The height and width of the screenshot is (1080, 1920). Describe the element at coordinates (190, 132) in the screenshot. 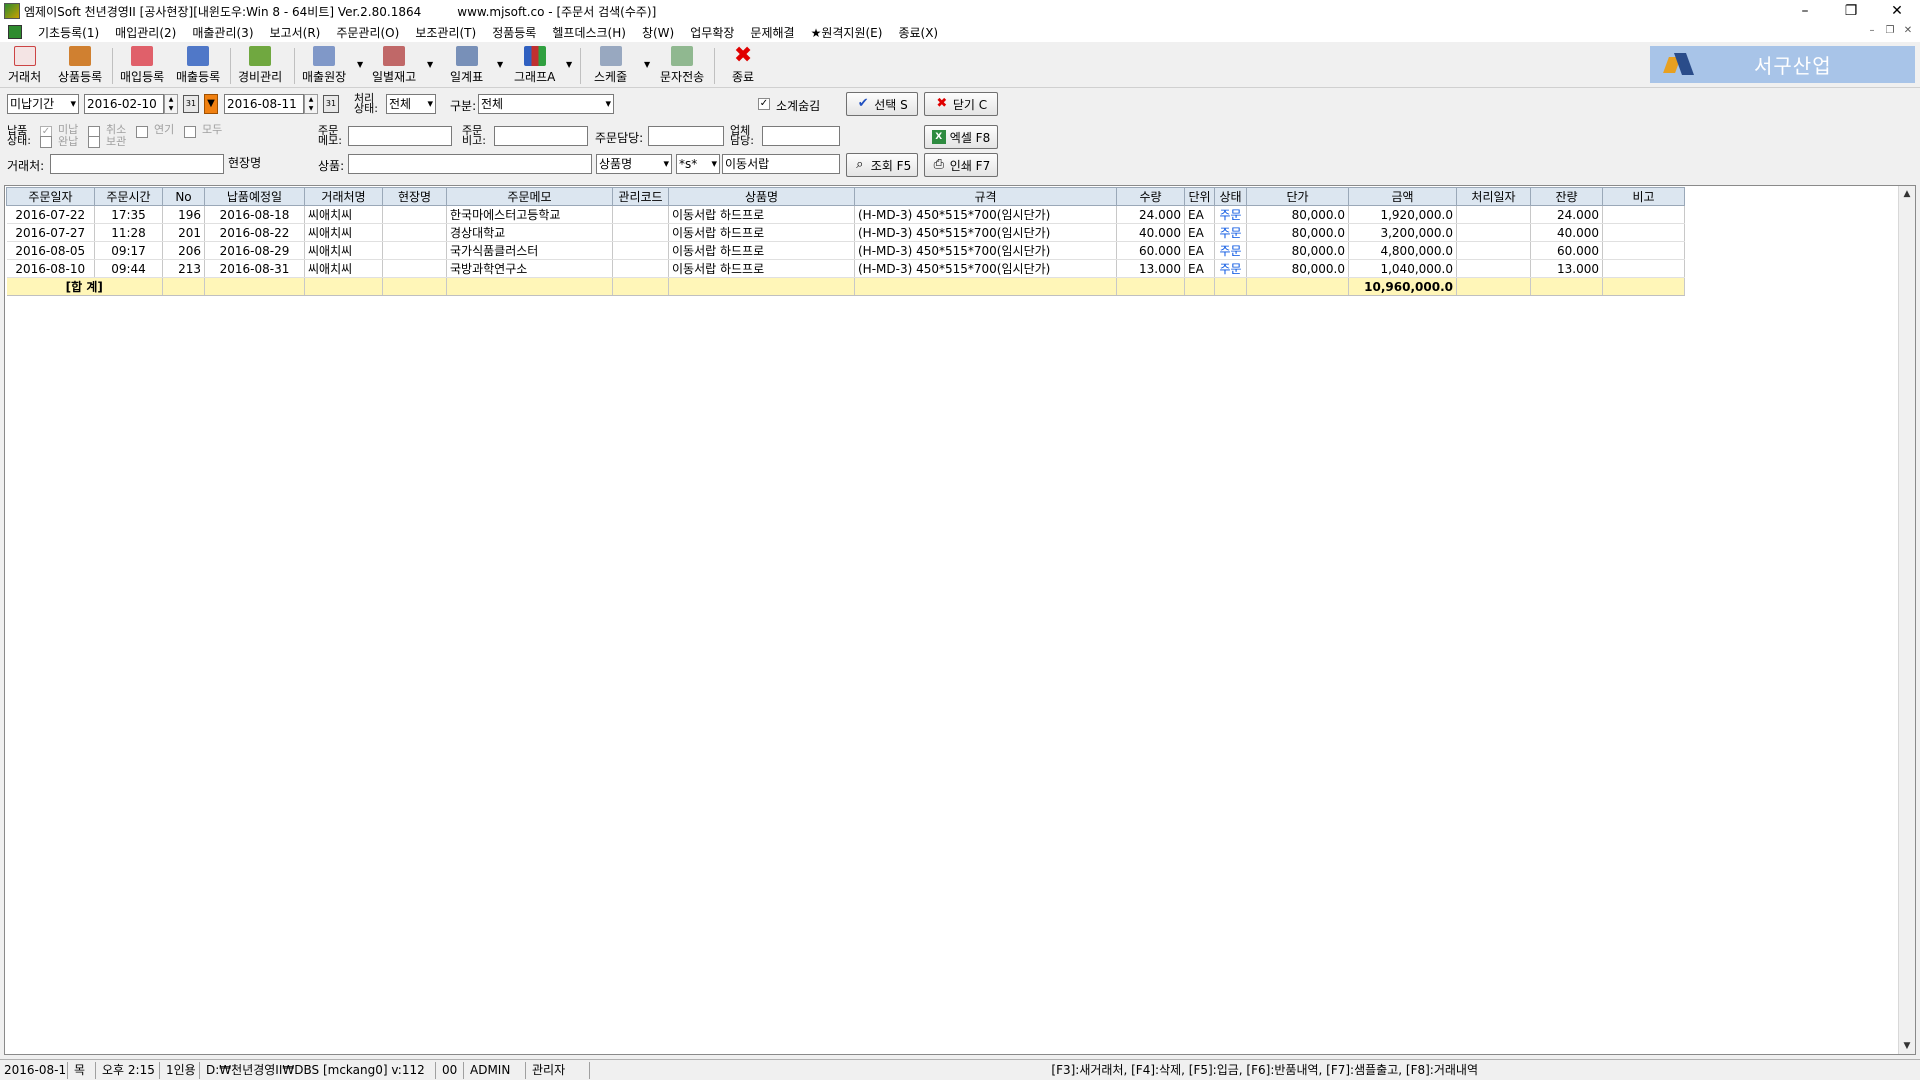

I see `all-checkbox` at that location.